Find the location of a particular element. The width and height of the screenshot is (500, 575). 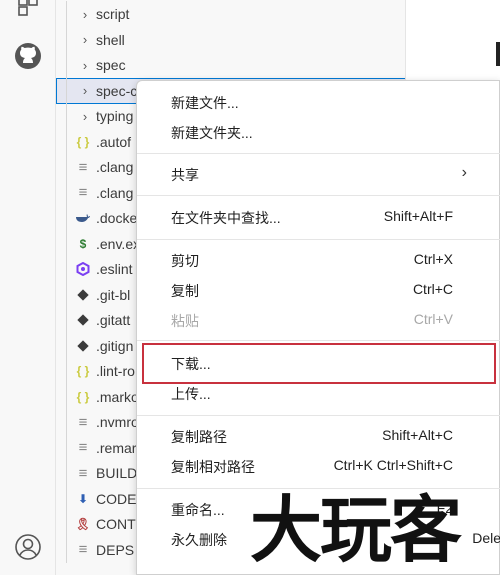

explorer-item-label: .env.ex is located at coordinates (118, 243).